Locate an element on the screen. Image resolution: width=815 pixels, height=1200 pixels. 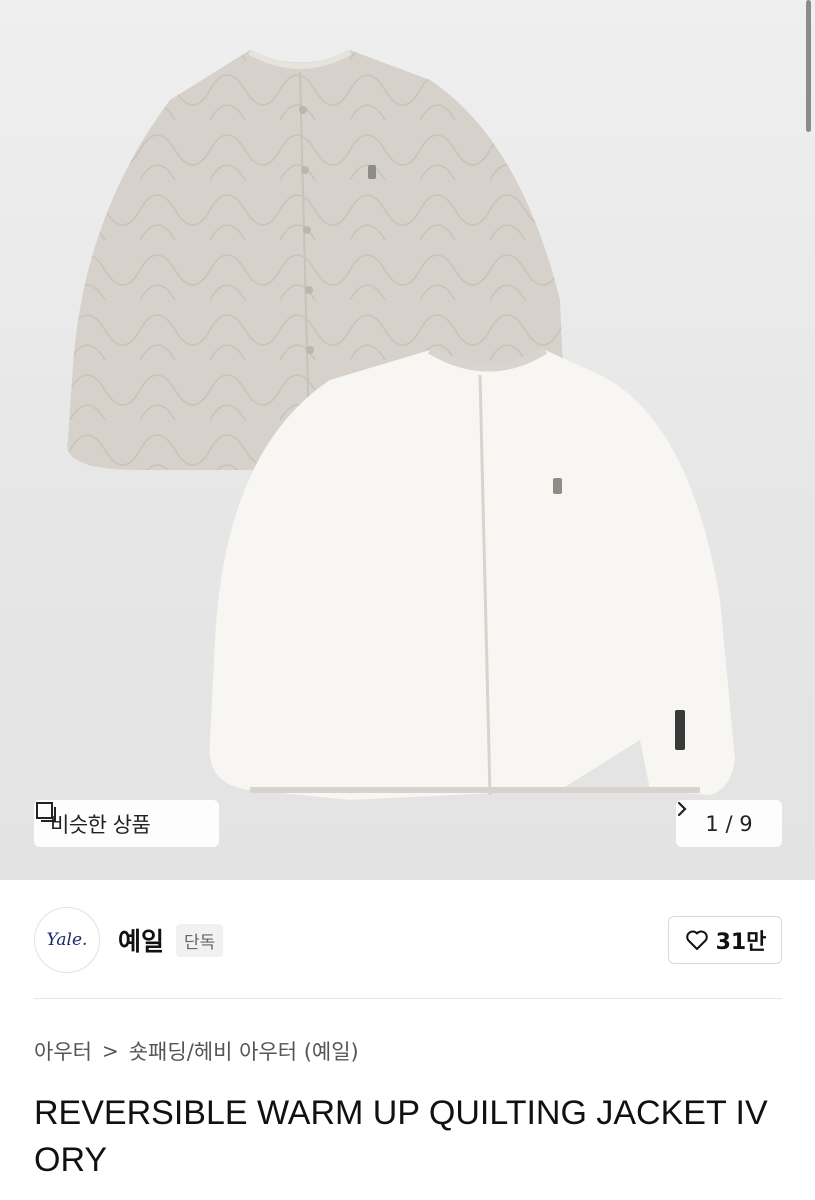
heart-icon is located at coordinates (696, 940).